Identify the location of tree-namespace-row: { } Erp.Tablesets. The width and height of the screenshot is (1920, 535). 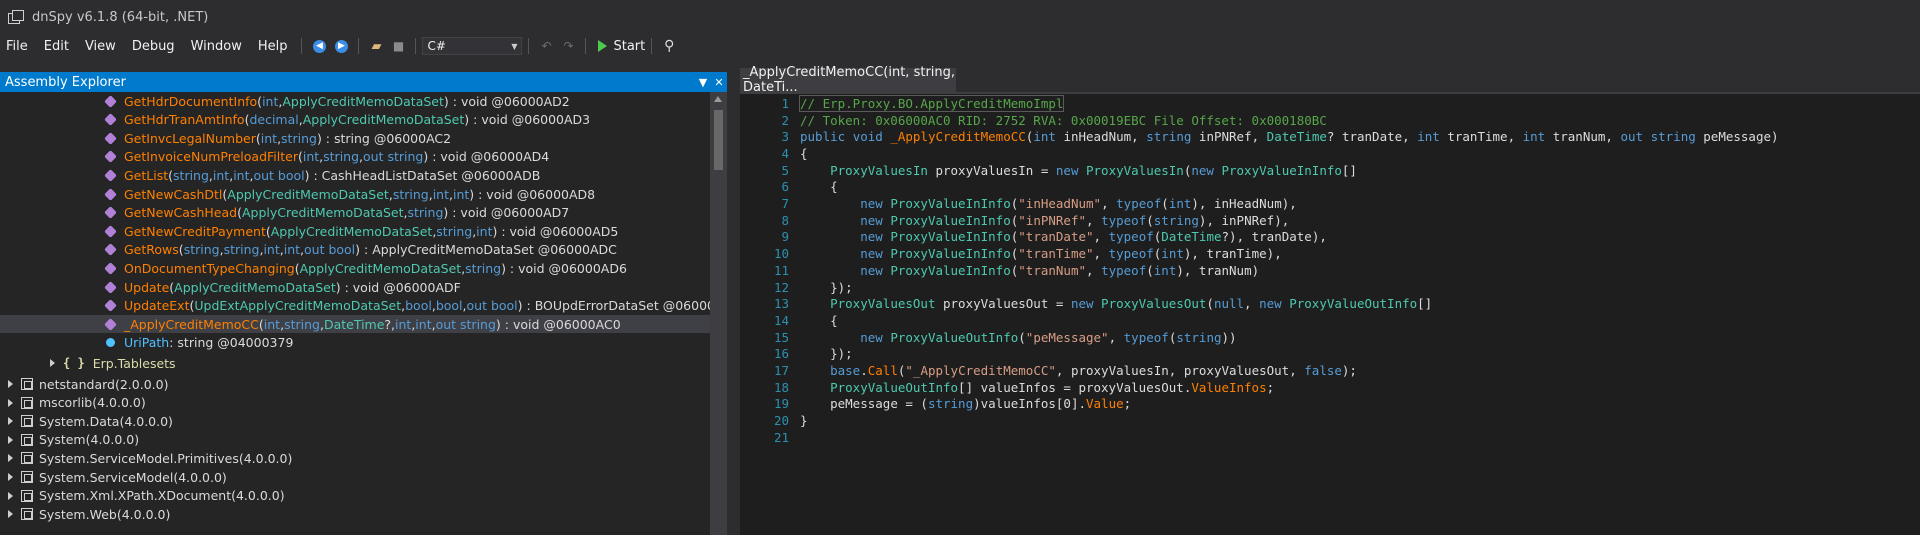
(355, 363).